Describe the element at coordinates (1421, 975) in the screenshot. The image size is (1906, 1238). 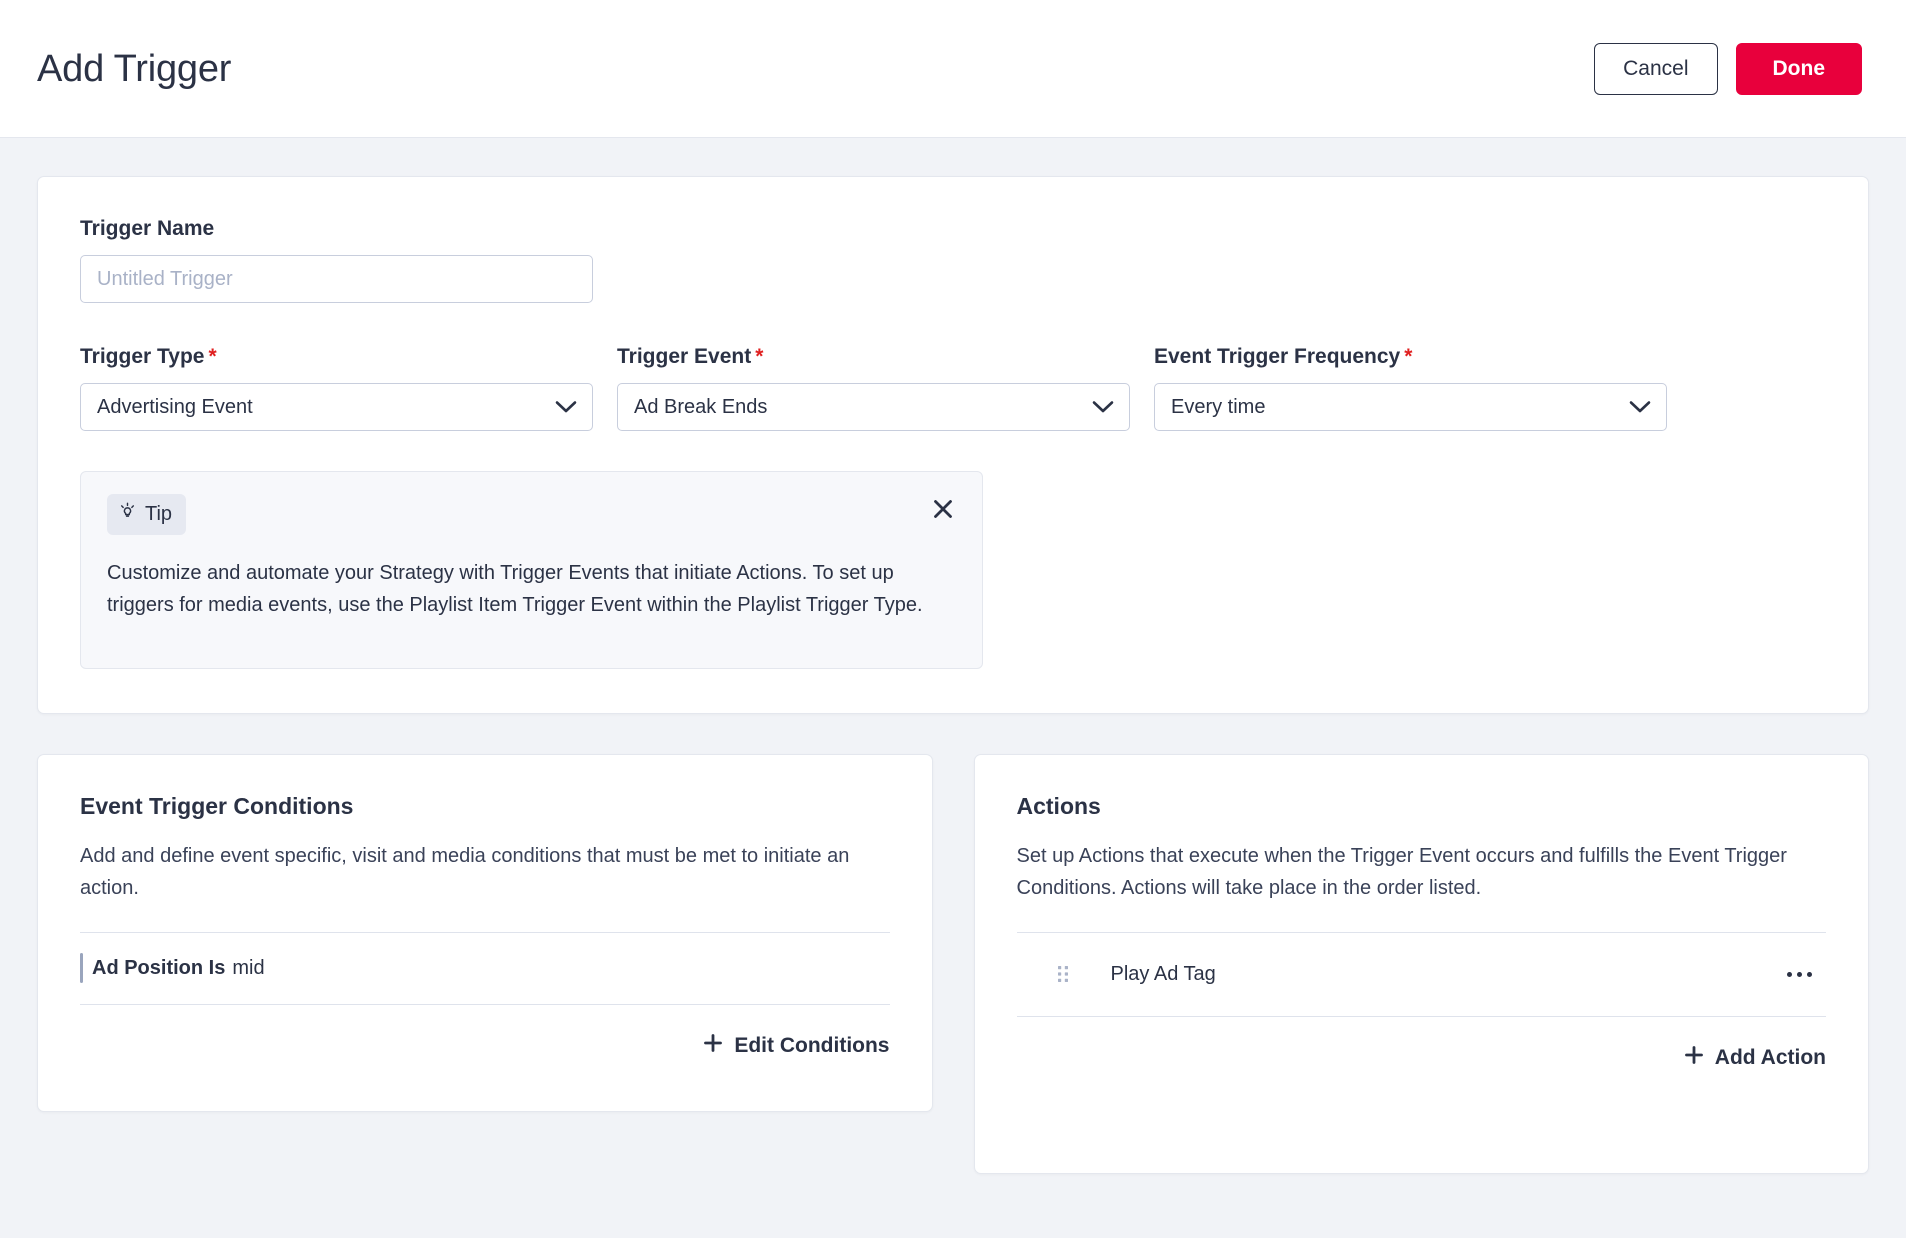
I see `action-list-item: Play Ad Tag` at that location.